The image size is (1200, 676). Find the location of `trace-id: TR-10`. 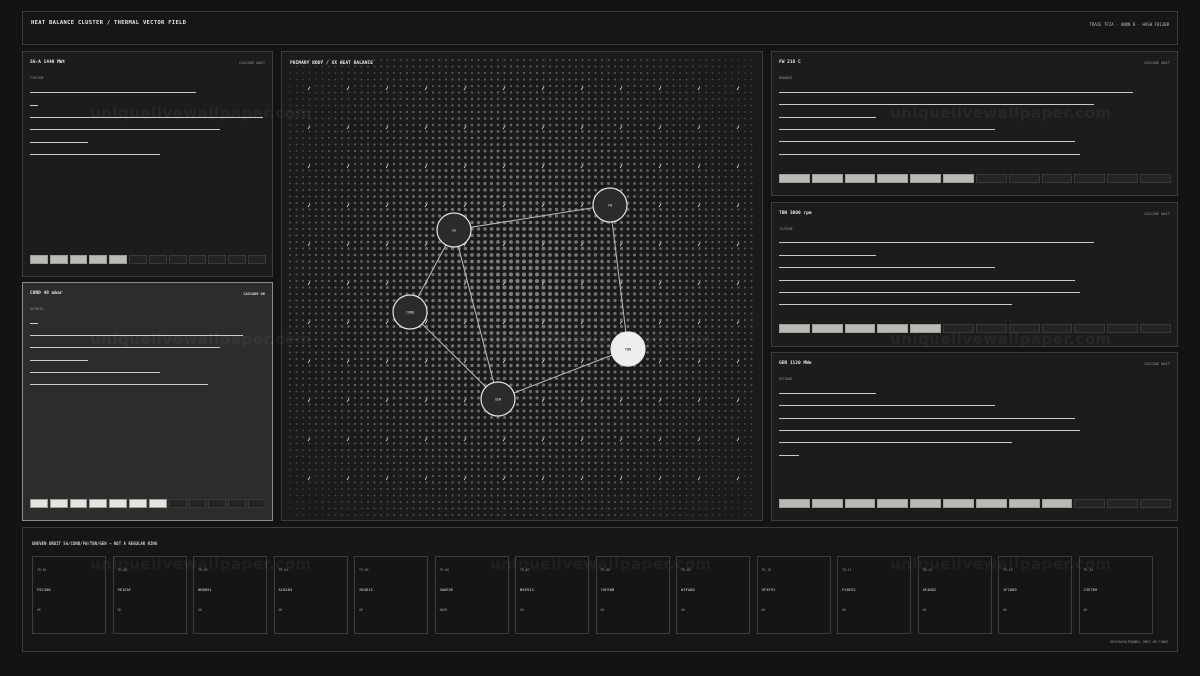

trace-id: TR-10 is located at coordinates (766, 570).